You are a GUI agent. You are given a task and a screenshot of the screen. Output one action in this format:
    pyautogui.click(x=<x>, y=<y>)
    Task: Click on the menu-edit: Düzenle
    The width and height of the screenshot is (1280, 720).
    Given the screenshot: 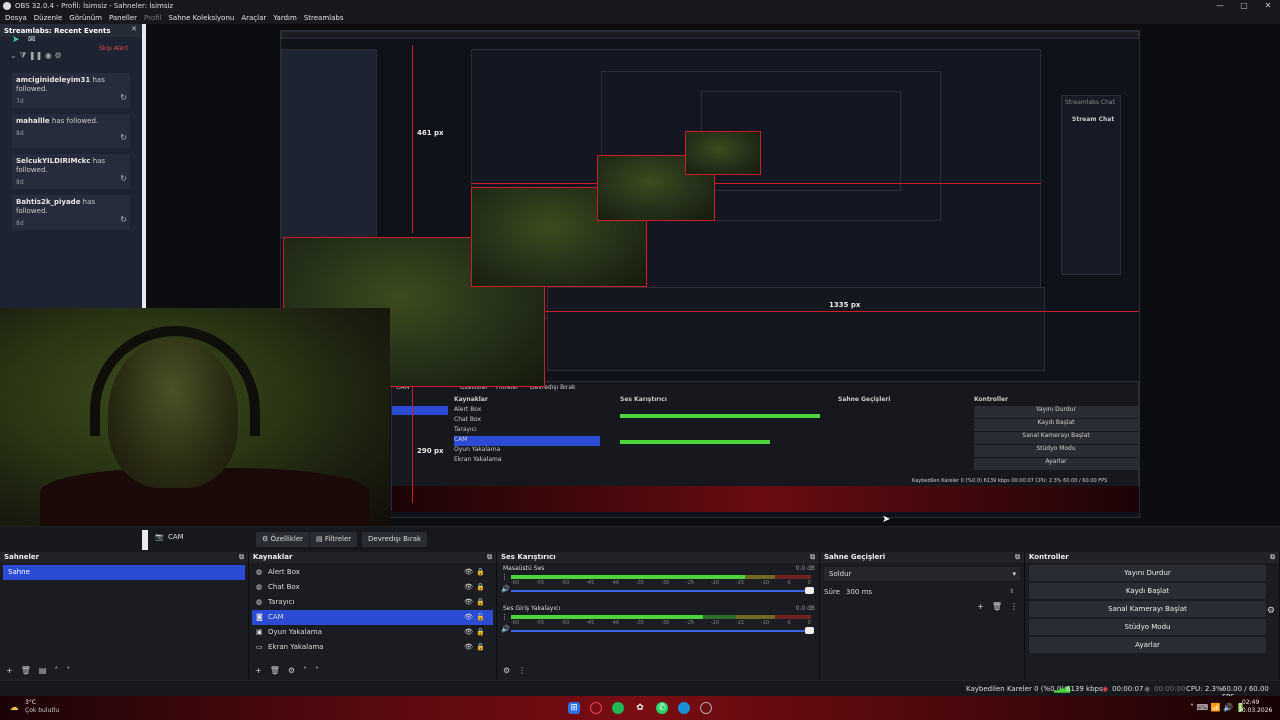 What is the action you would take?
    pyautogui.click(x=50, y=18)
    